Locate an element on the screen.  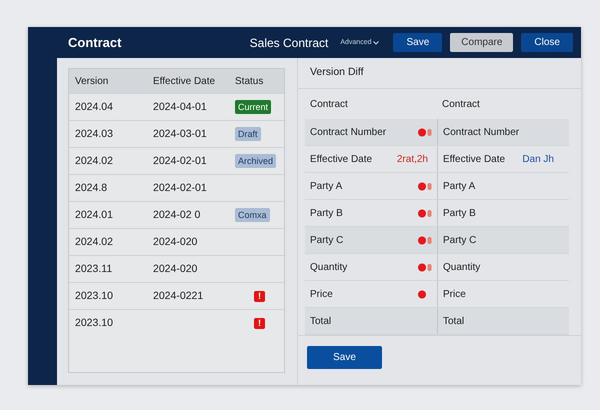
table-cell-text: 2024-02 0 is located at coordinates (177, 215).